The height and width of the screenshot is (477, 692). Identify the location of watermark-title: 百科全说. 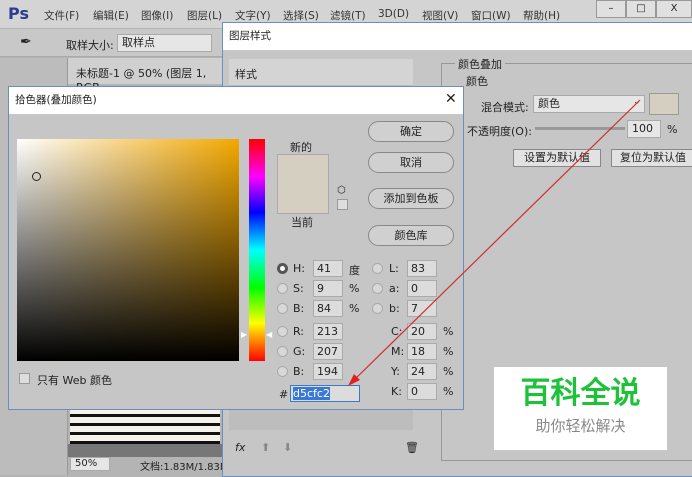
(580, 393).